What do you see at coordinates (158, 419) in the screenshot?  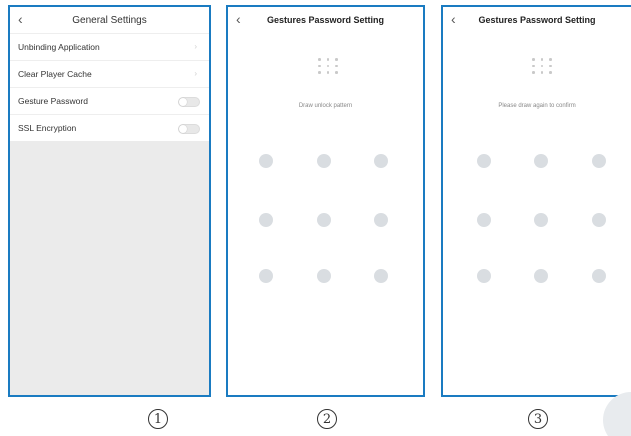 I see `step-number-1: 1` at bounding box center [158, 419].